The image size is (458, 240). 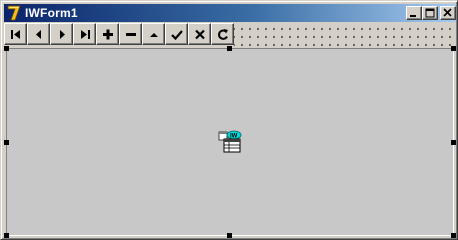 What do you see at coordinates (6, 142) in the screenshot?
I see `selection-handle-middle-left` at bounding box center [6, 142].